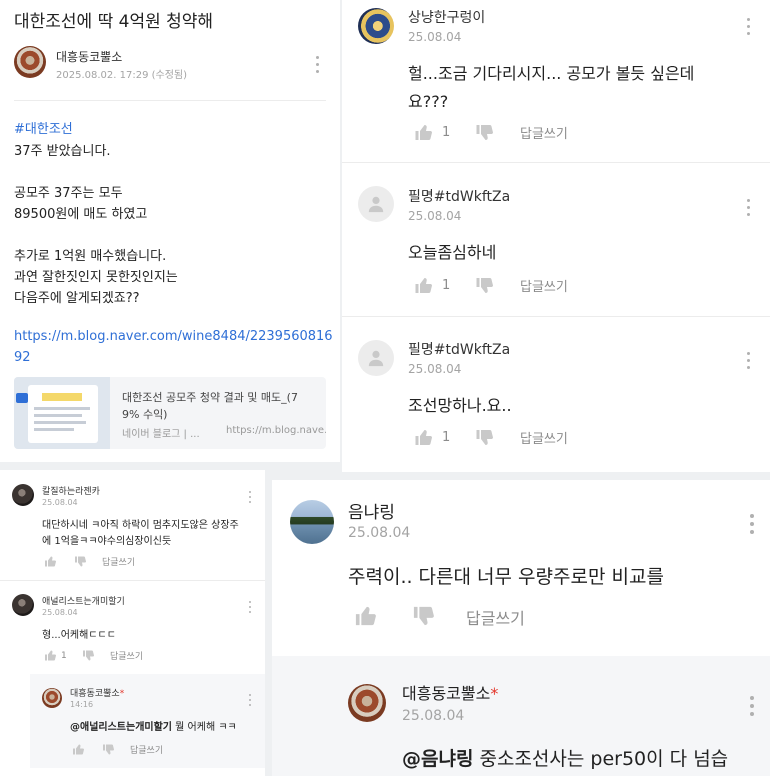 This screenshot has height=776, width=770. What do you see at coordinates (506, 577) in the screenshot?
I see `comment-text-1: 주력이.. 다른대 너무 우량주로만 비교를` at bounding box center [506, 577].